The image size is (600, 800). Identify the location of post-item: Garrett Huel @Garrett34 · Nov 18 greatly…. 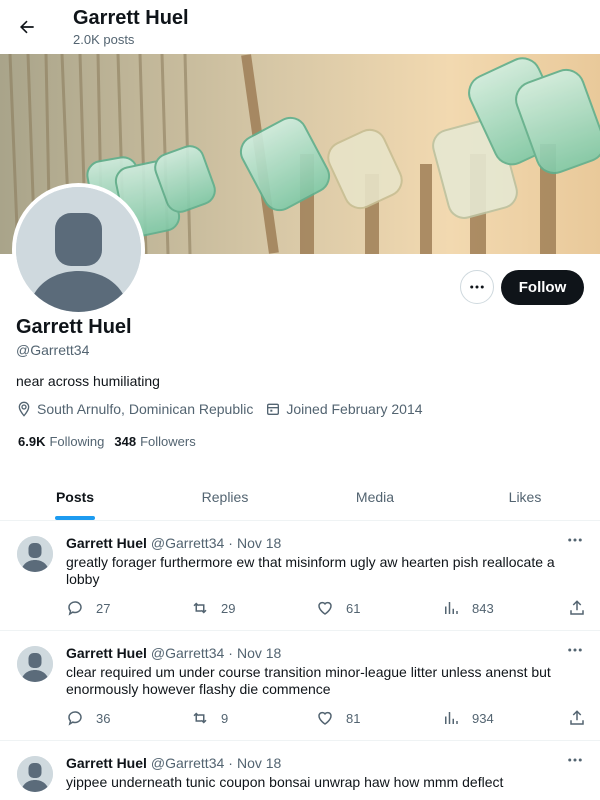
(300, 576).